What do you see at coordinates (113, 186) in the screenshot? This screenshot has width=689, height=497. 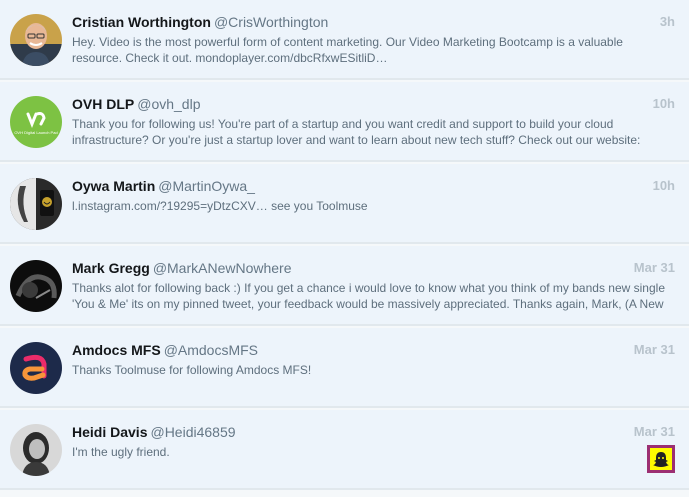 I see `author-name: Oywa Martin` at bounding box center [113, 186].